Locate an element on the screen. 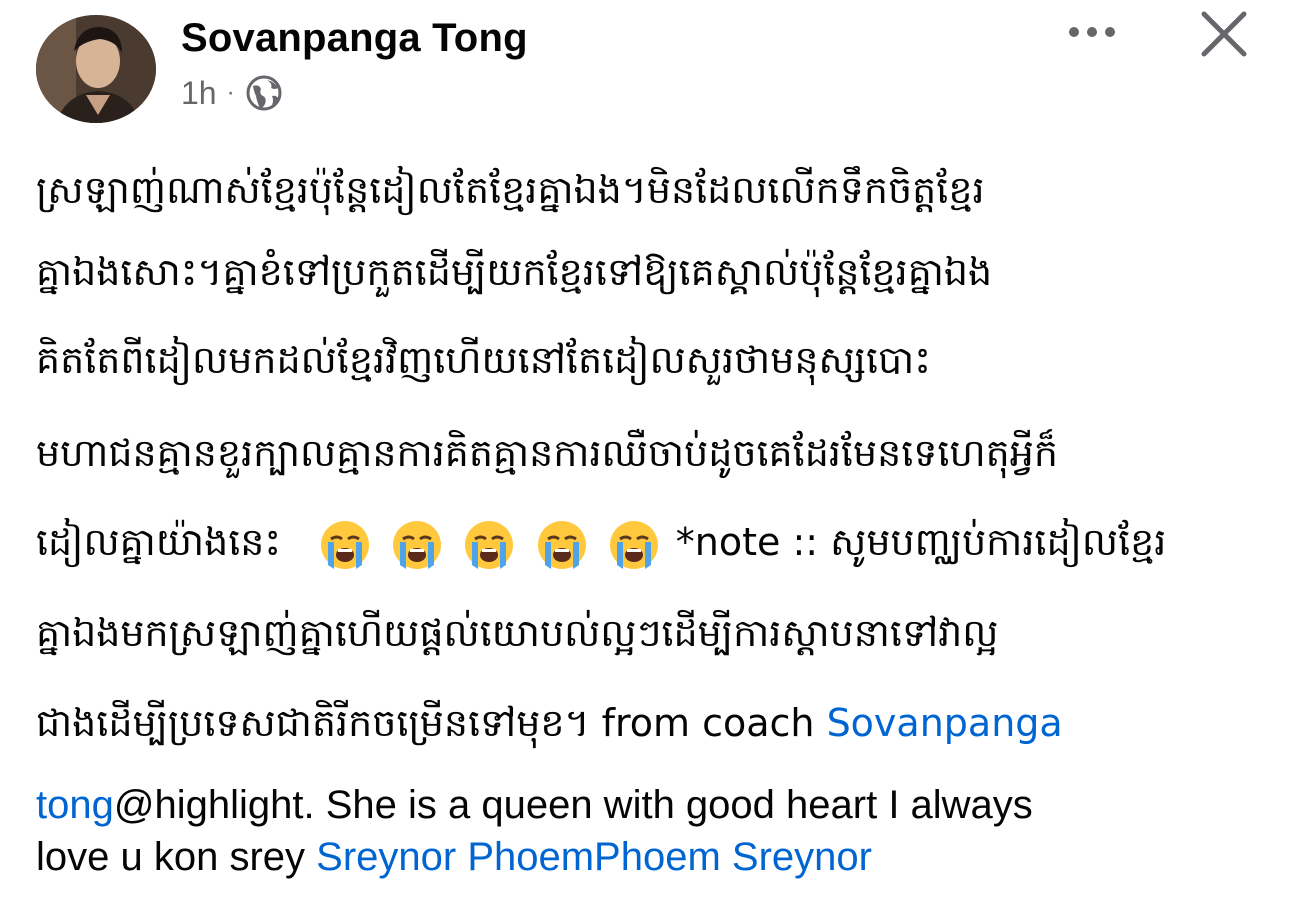 The height and width of the screenshot is (908, 1290). close-icon is located at coordinates (1224, 34).